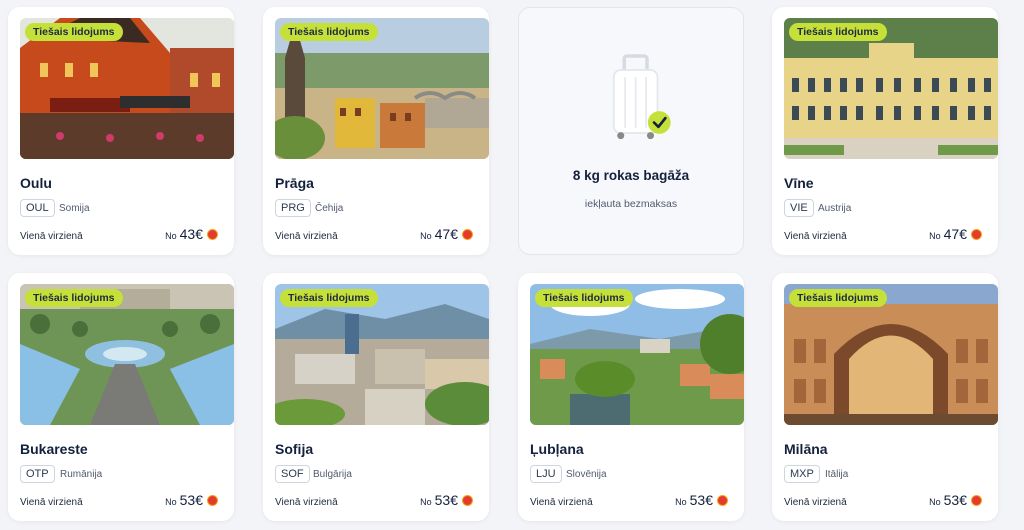  I want to click on city-name: Milāna, so click(806, 449).